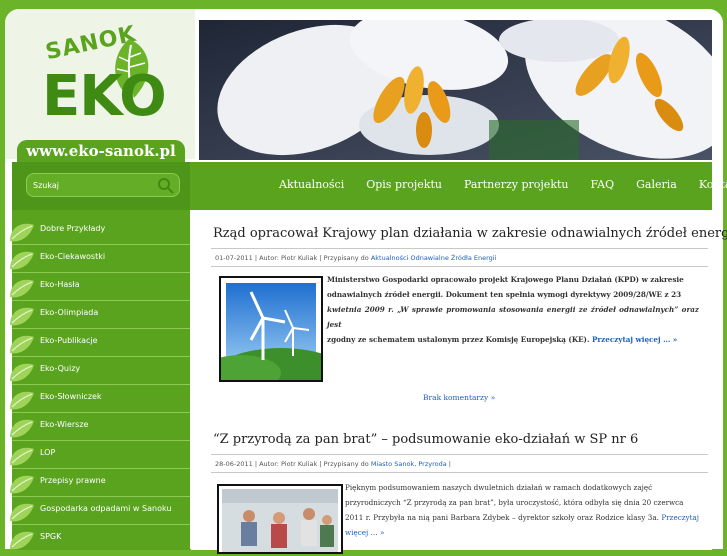 Image resolution: width=727 pixels, height=556 pixels. I want to click on sidebar-item-dobre-przyklady: Dobre Przykłady, so click(100, 230).